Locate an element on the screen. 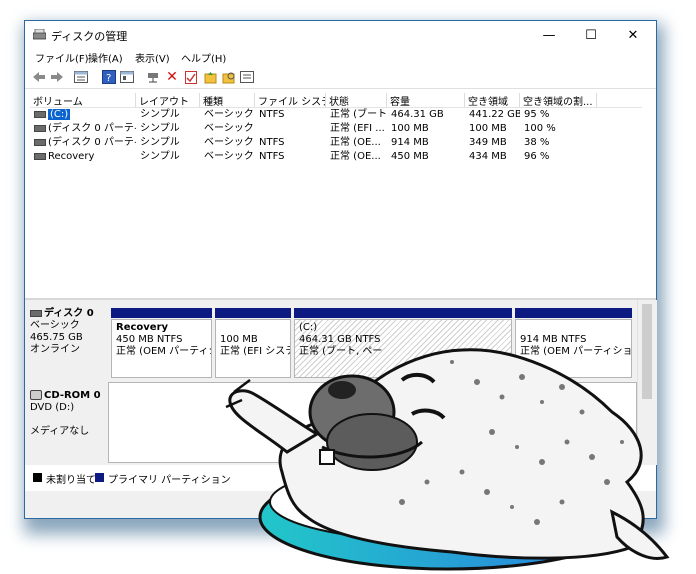 The image size is (696, 574). minimize-button: — is located at coordinates (549, 35).